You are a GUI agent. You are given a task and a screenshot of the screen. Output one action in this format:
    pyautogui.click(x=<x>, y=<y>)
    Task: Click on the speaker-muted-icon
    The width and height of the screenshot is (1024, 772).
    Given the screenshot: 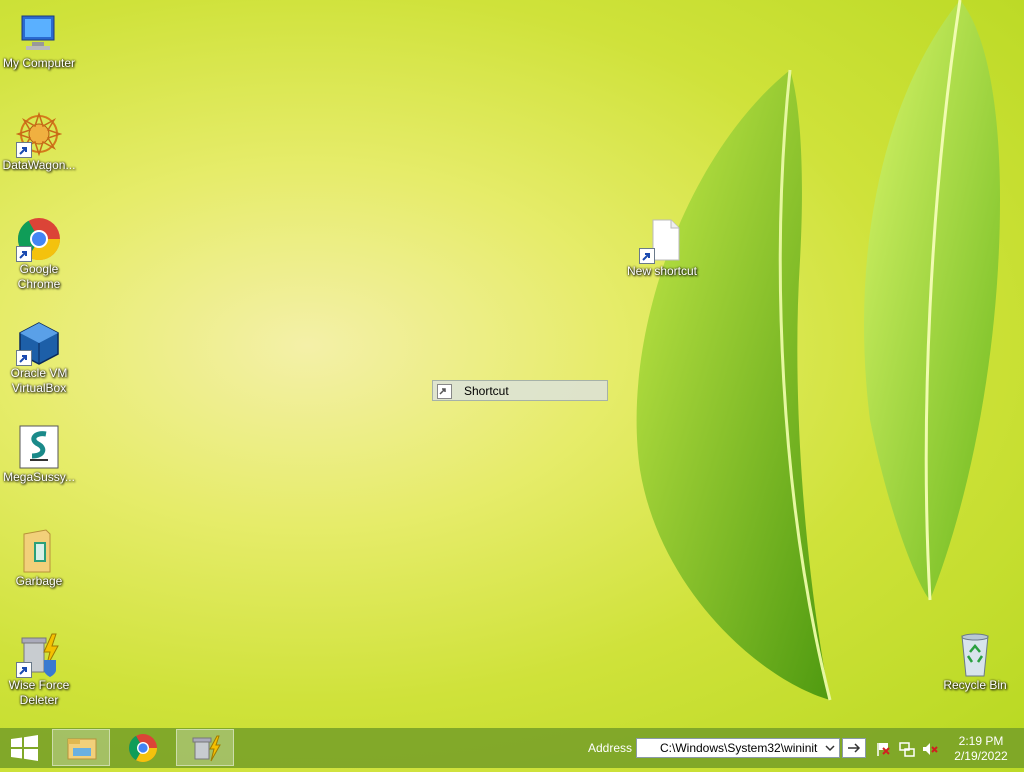 What is the action you would take?
    pyautogui.click(x=930, y=749)
    